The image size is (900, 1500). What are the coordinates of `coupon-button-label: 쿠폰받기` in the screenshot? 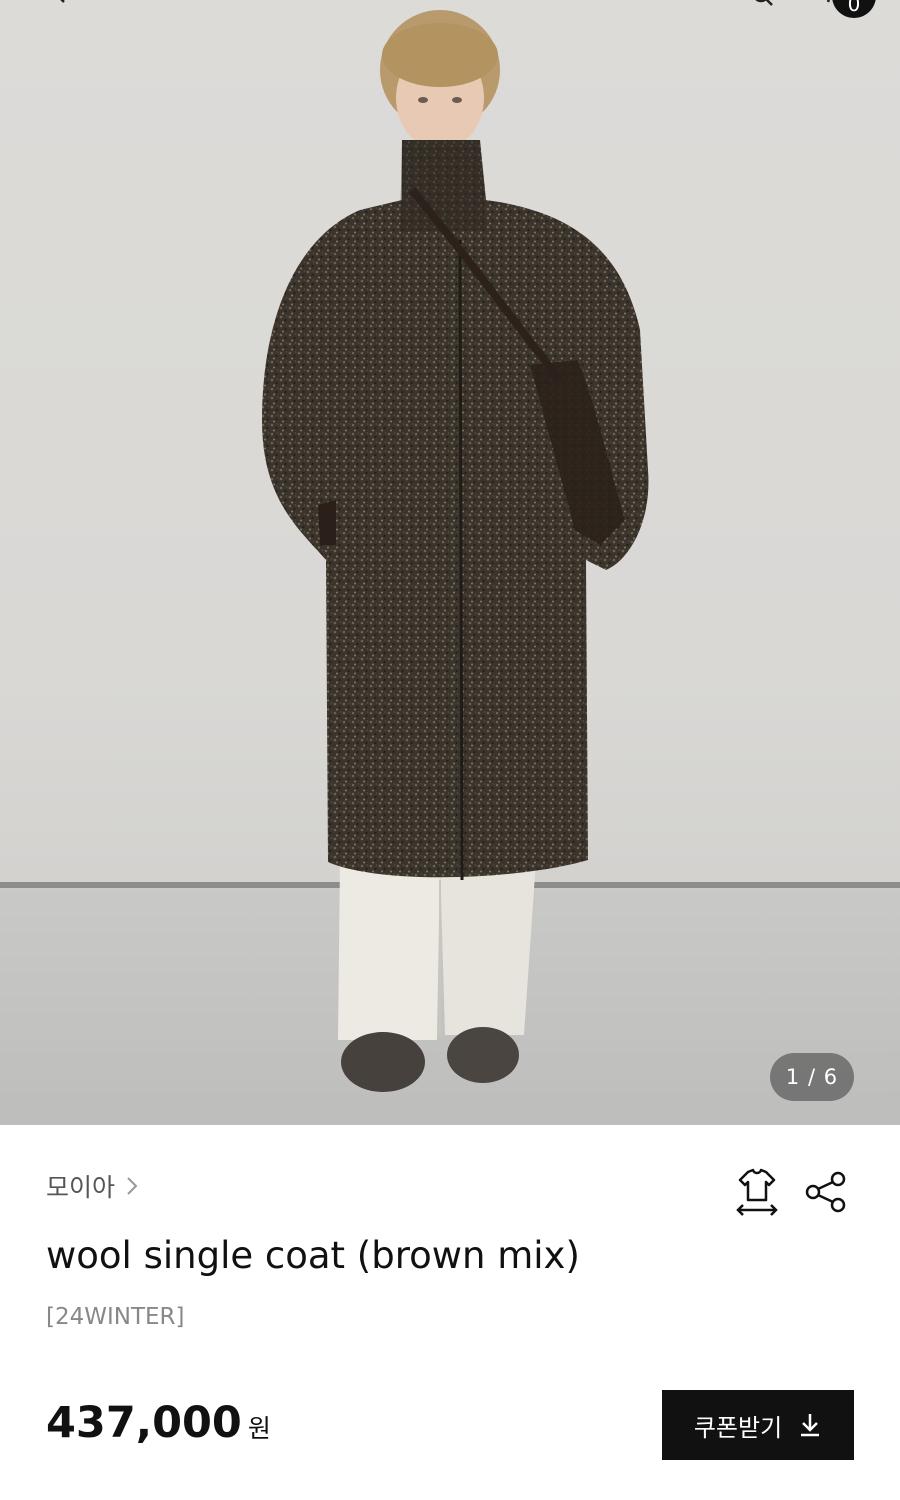 It's located at (738, 1427).